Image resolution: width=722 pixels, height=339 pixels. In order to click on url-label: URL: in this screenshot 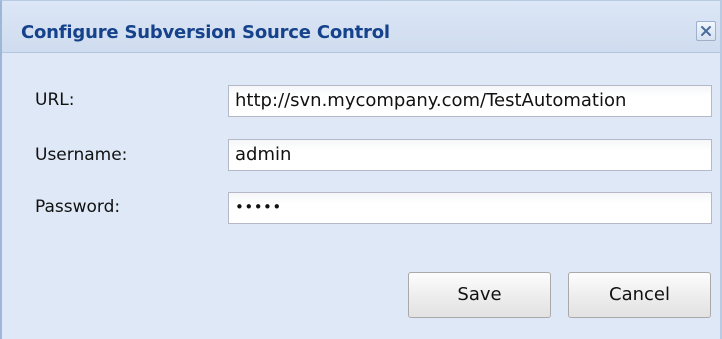, I will do `click(55, 100)`.